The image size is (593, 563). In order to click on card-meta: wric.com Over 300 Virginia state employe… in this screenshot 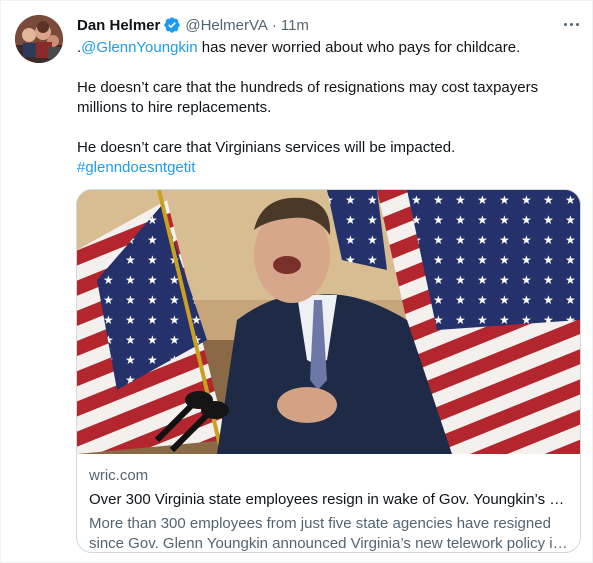, I will do `click(328, 509)`.